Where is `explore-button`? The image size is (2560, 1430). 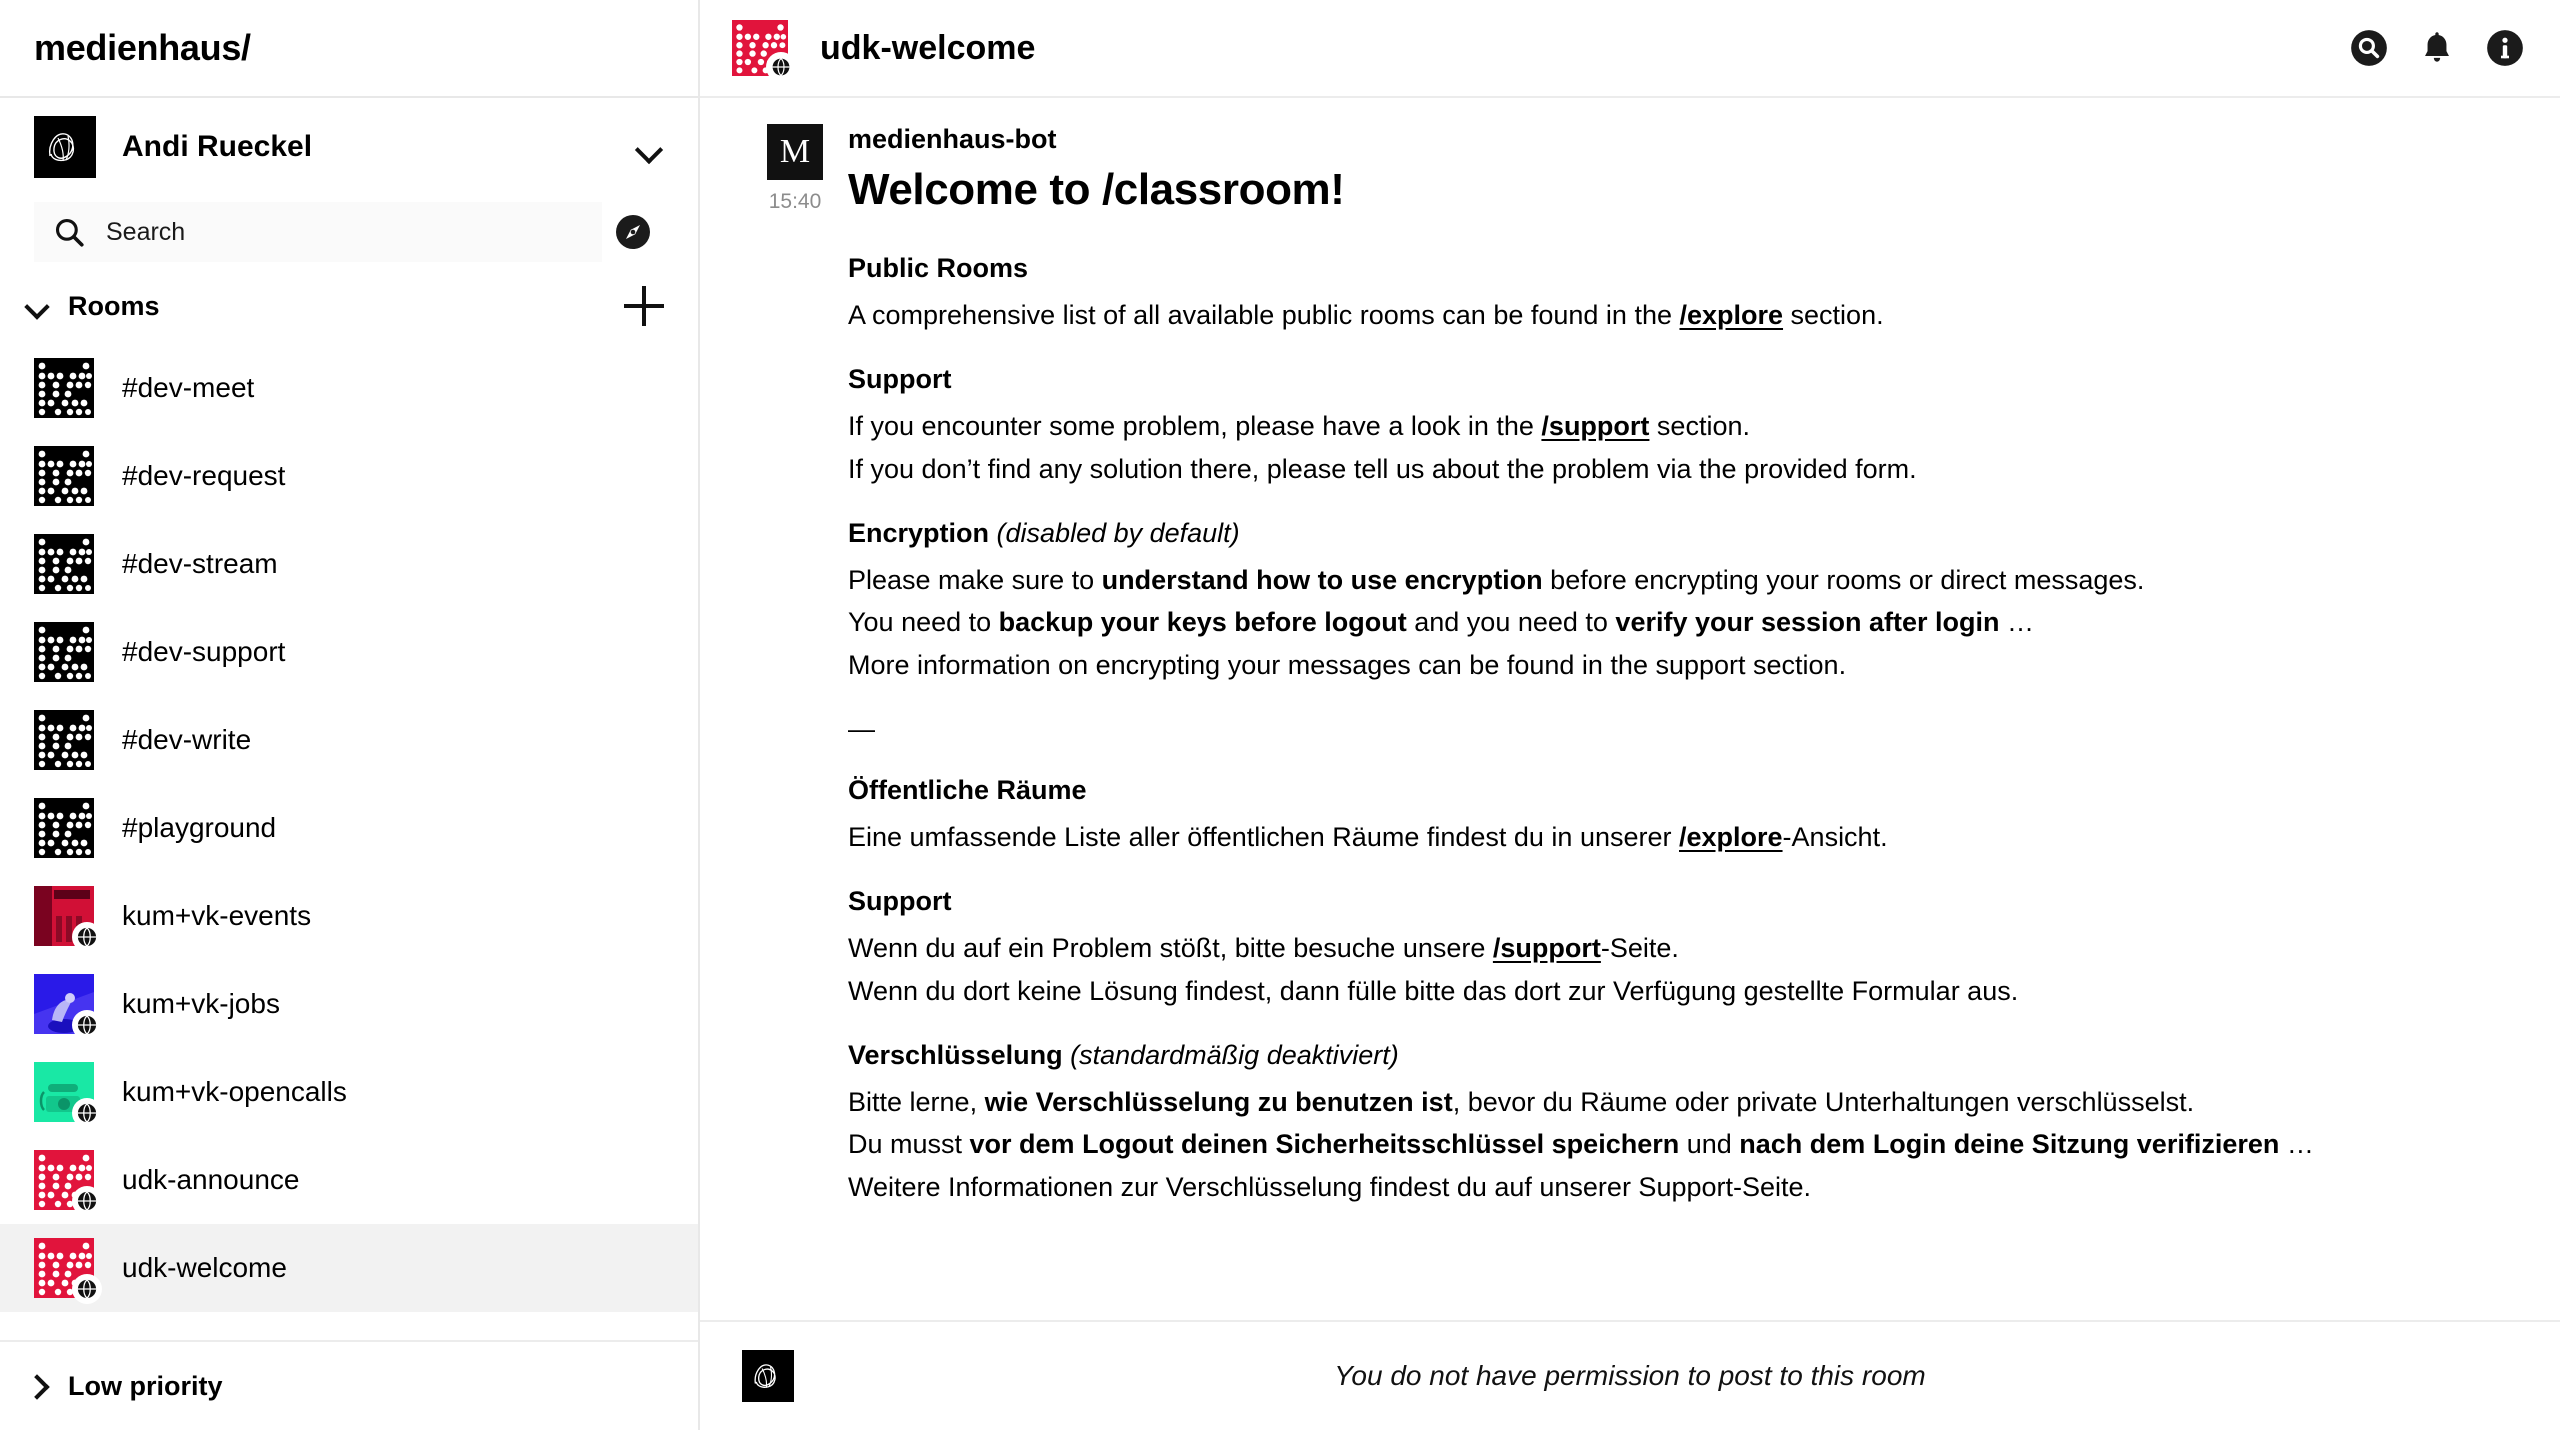 explore-button is located at coordinates (633, 232).